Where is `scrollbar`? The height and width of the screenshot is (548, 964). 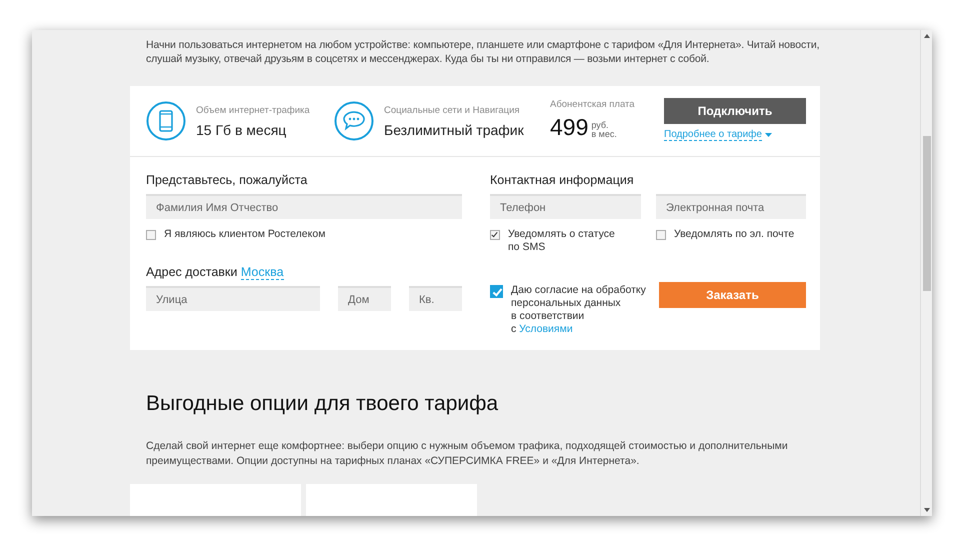
scrollbar is located at coordinates (926, 273).